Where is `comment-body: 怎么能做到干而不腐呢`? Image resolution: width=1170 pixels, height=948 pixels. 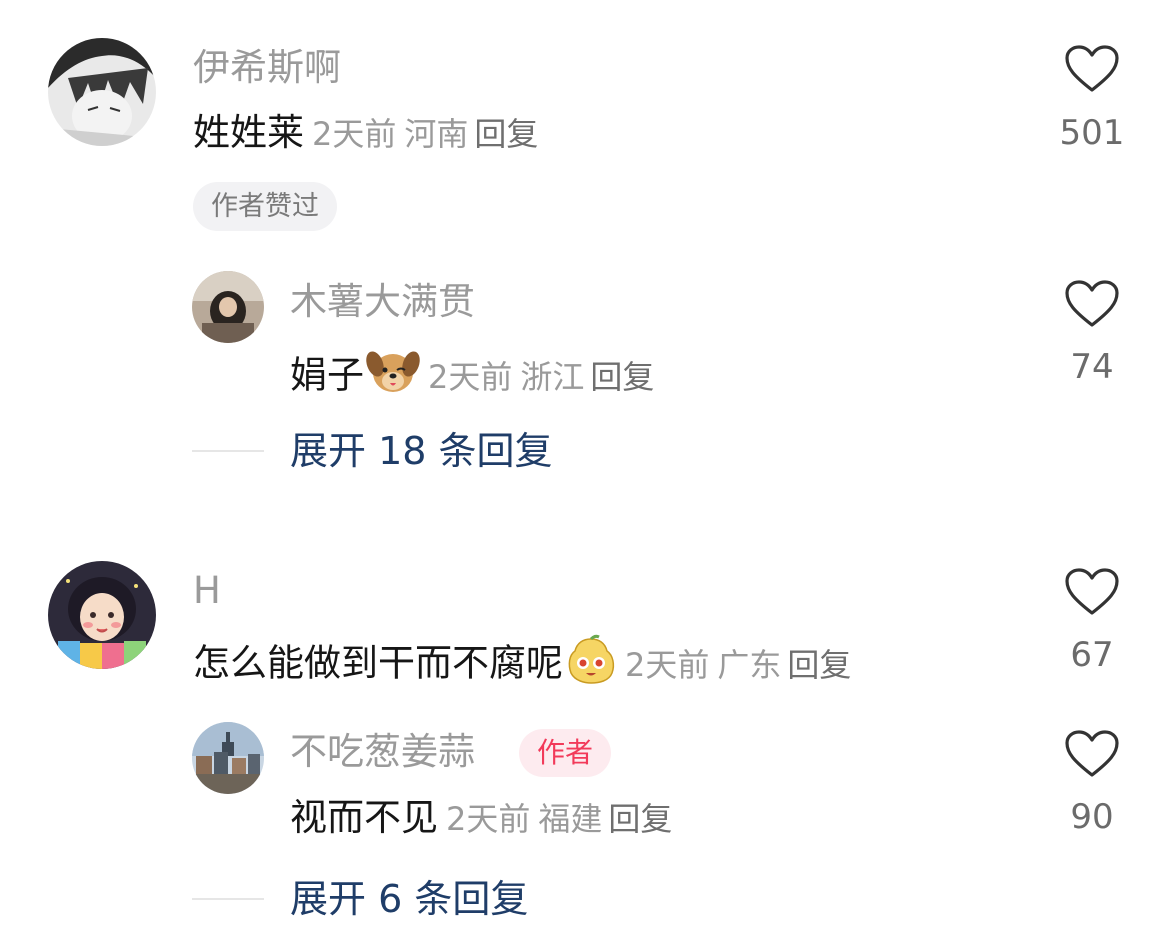
comment-body: 怎么能做到干而不腐呢 is located at coordinates (378, 663).